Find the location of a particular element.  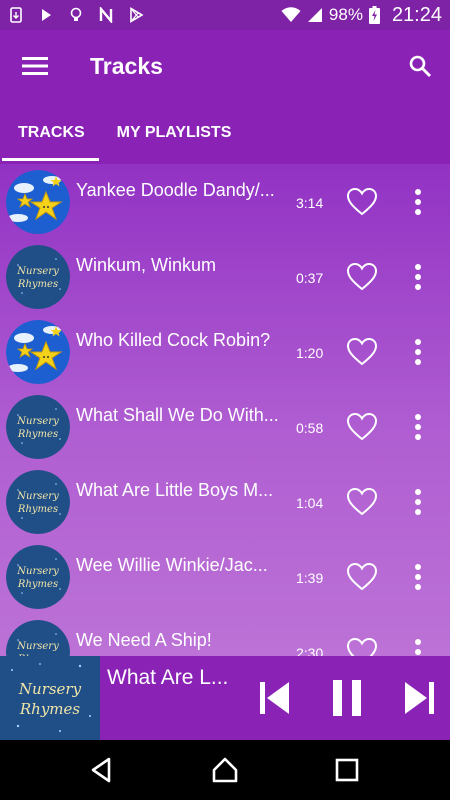

battery-charging-icon is located at coordinates (374, 15).